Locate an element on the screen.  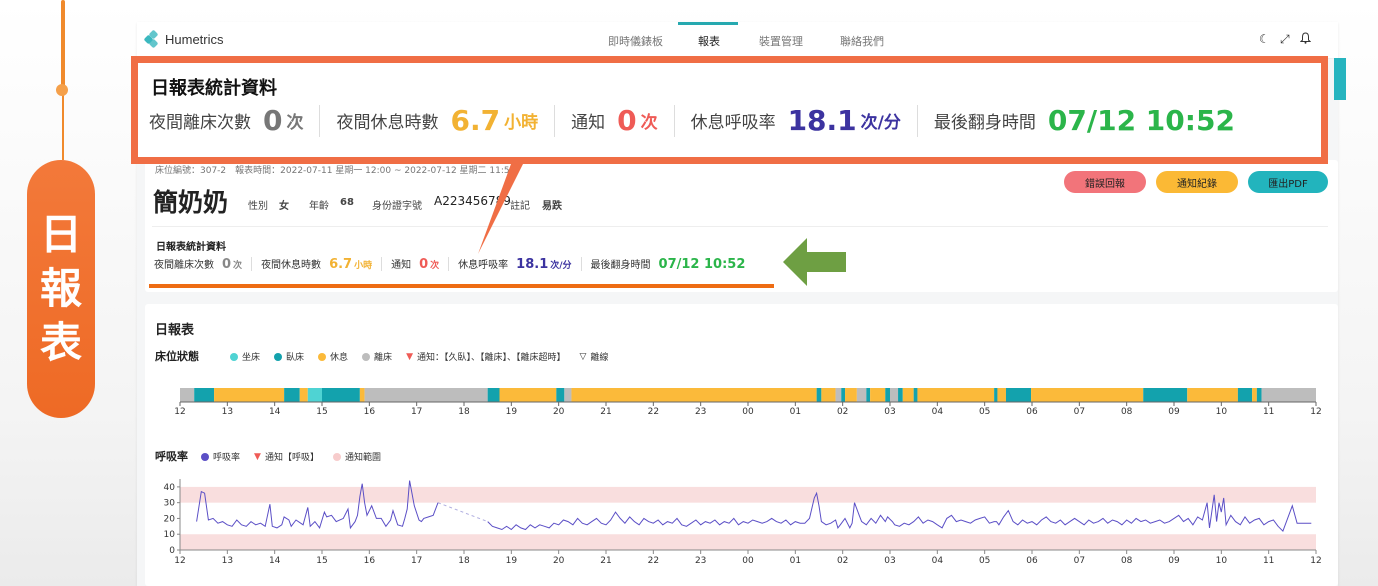
side-tab-handle is located at coordinates (1340, 79).